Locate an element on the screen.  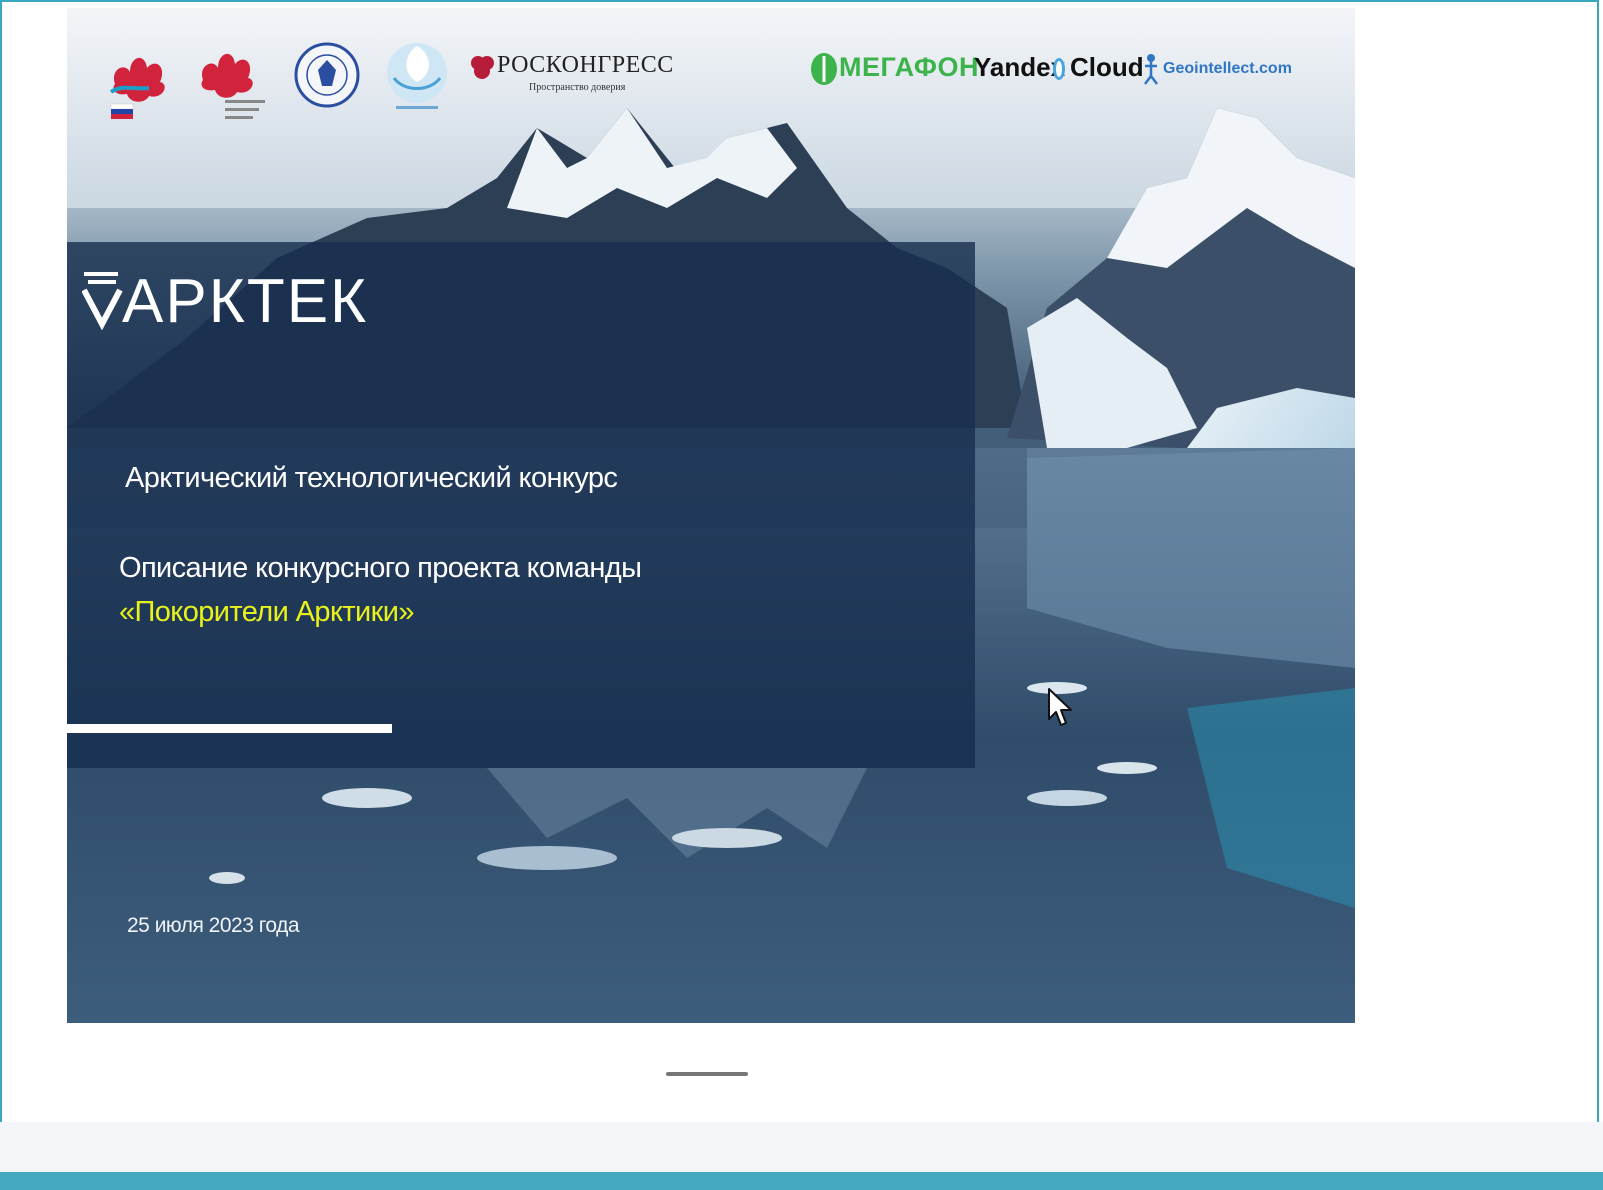
mouse-cursor-icon is located at coordinates (1060, 707).